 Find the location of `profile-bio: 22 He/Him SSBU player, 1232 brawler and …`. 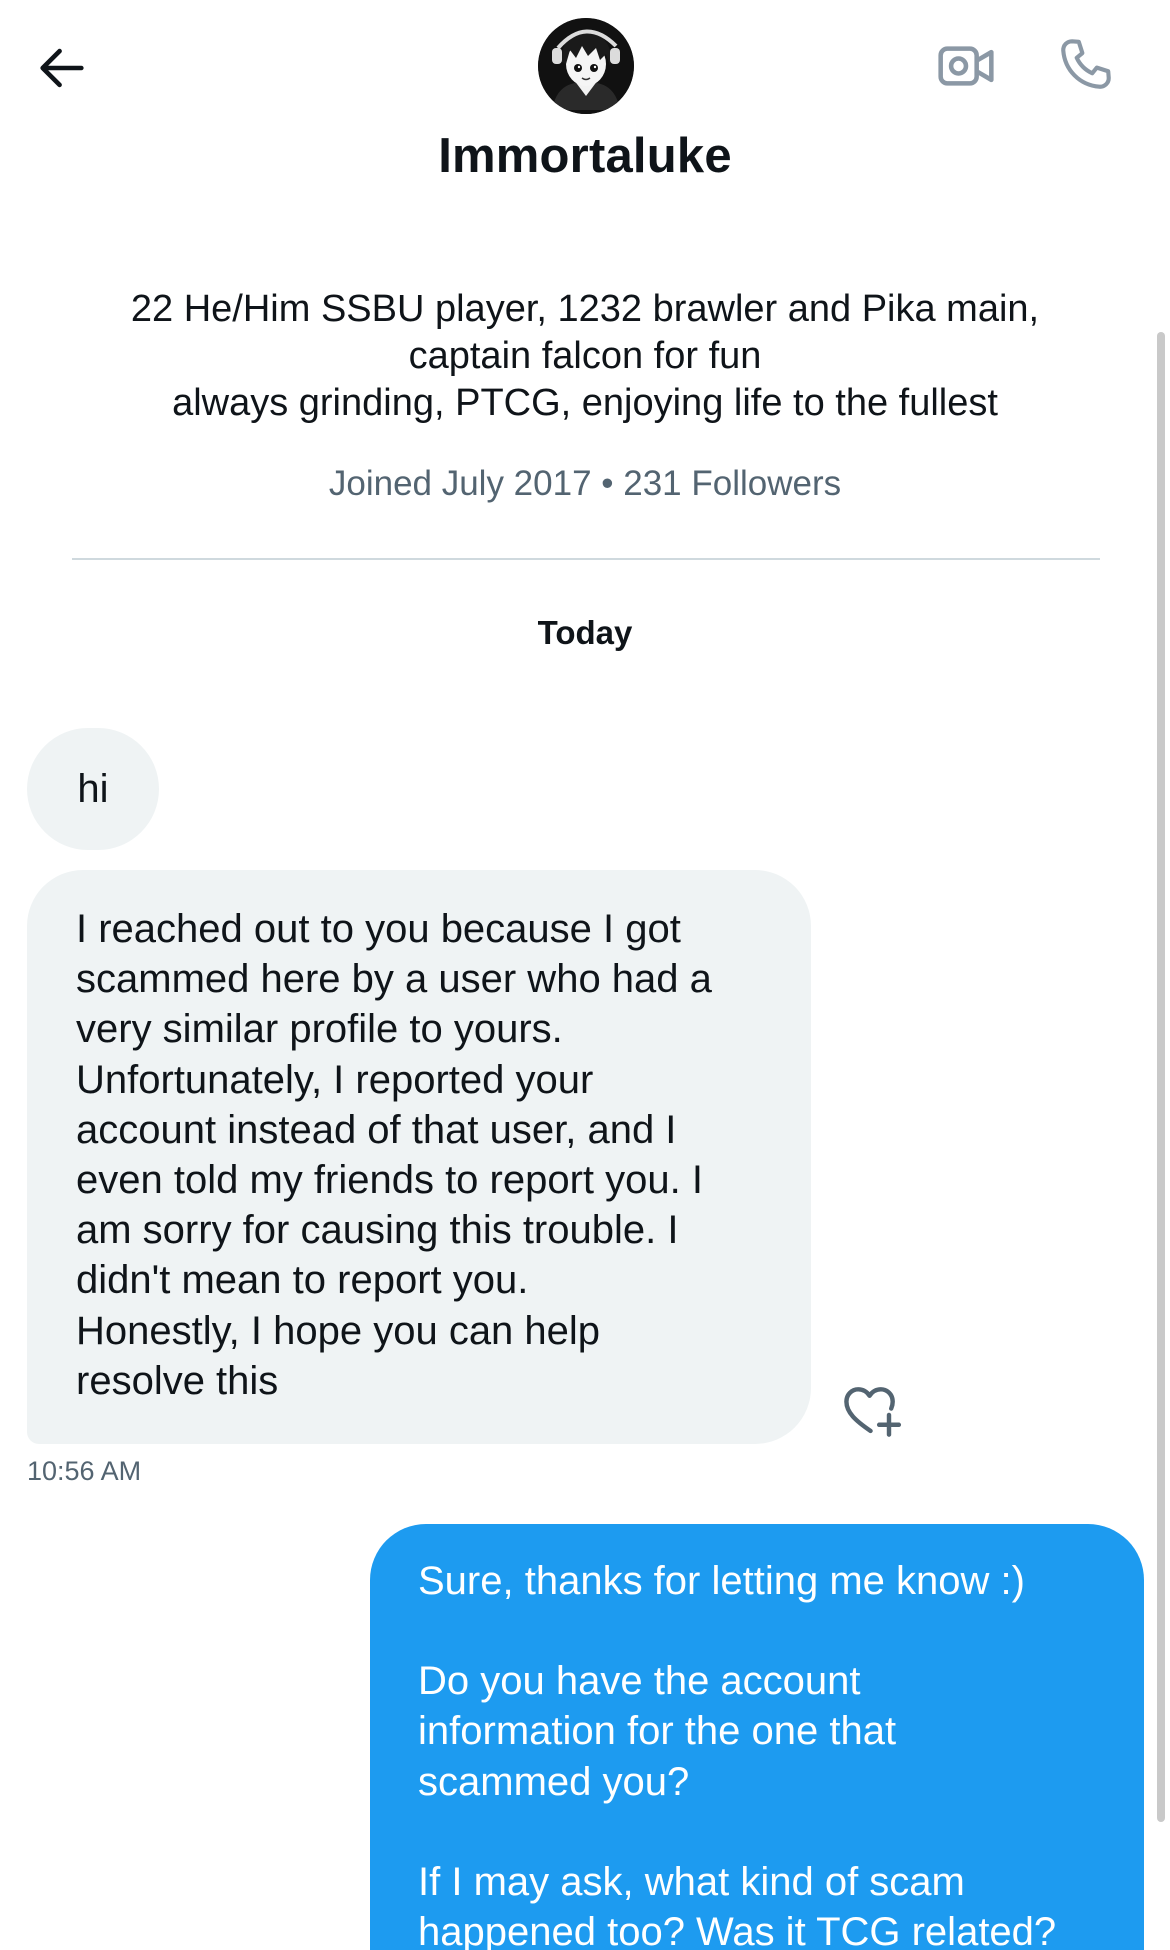

profile-bio: 22 He/Him SSBU player, 1232 brawler and … is located at coordinates (585, 356).